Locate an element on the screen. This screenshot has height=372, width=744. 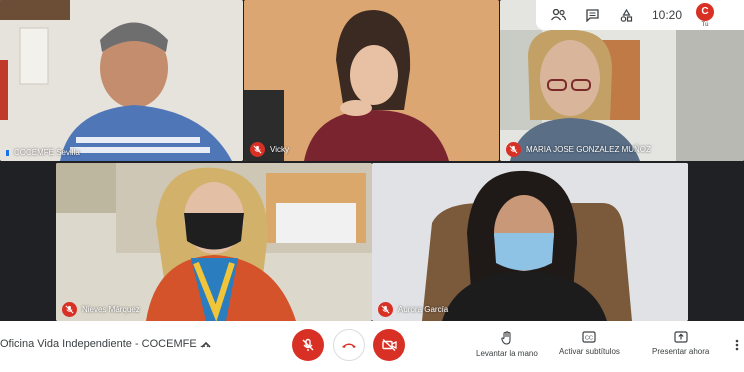
camera-off-icon is located at coordinates (389, 345).